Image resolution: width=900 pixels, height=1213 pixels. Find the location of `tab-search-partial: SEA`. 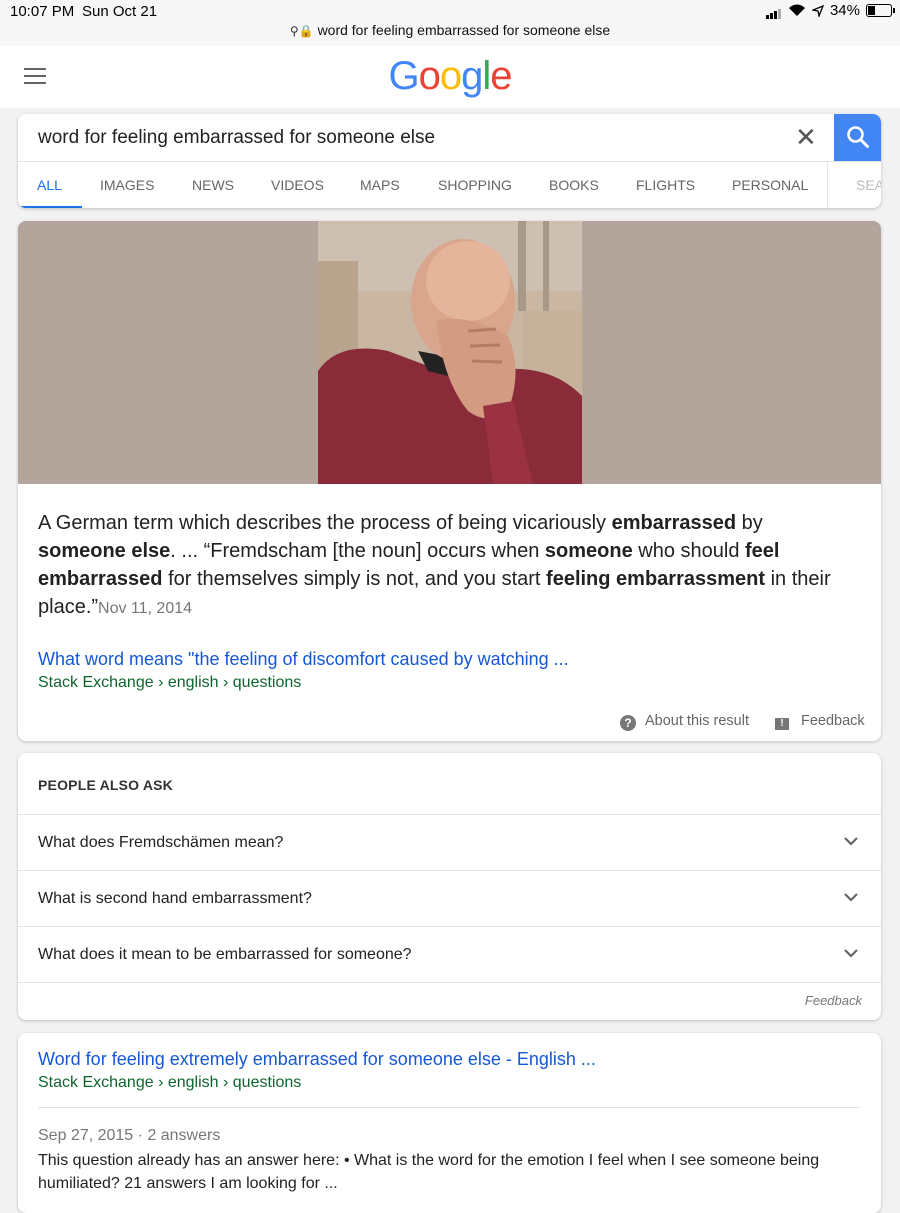

tab-search-partial: SEA is located at coordinates (868, 185).